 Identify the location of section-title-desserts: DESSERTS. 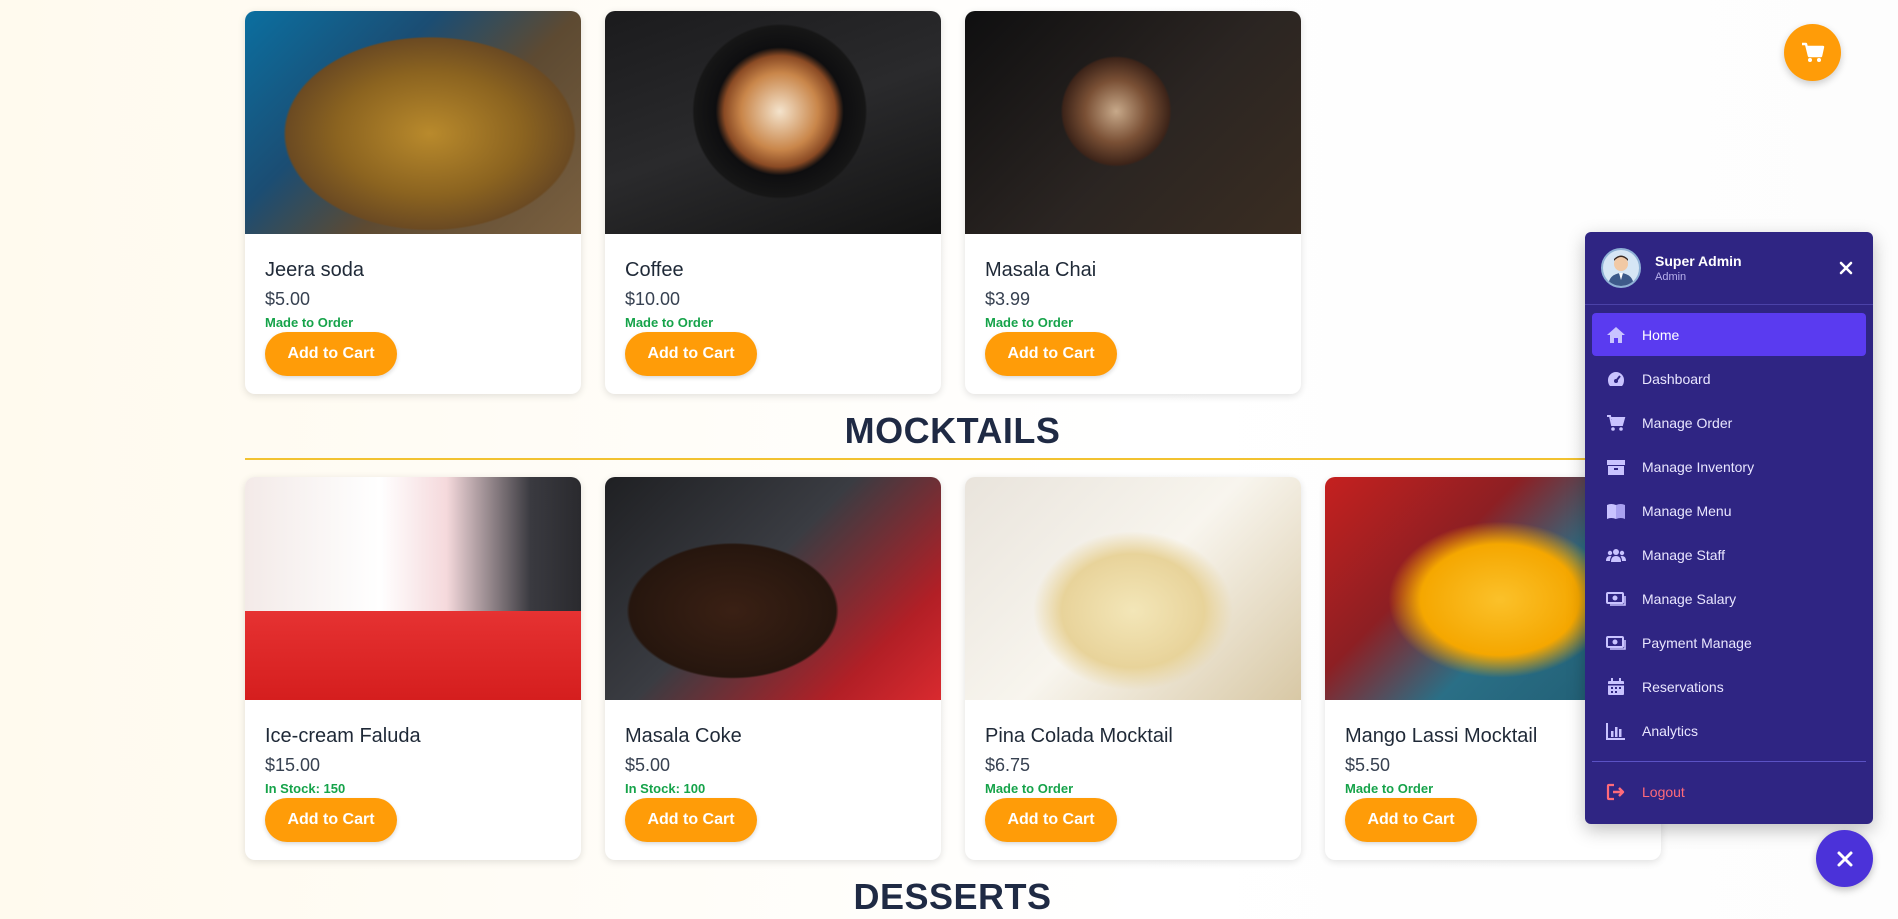
(952, 896).